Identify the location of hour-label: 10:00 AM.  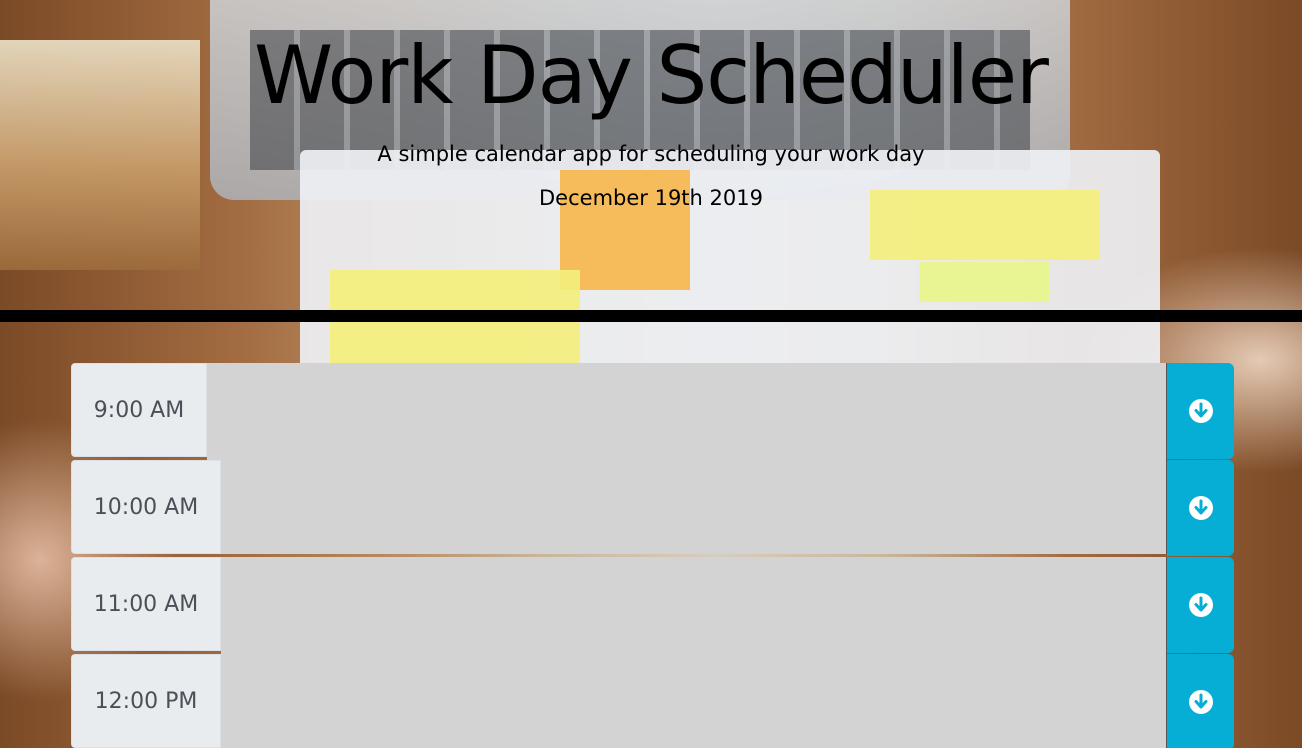
(146, 507).